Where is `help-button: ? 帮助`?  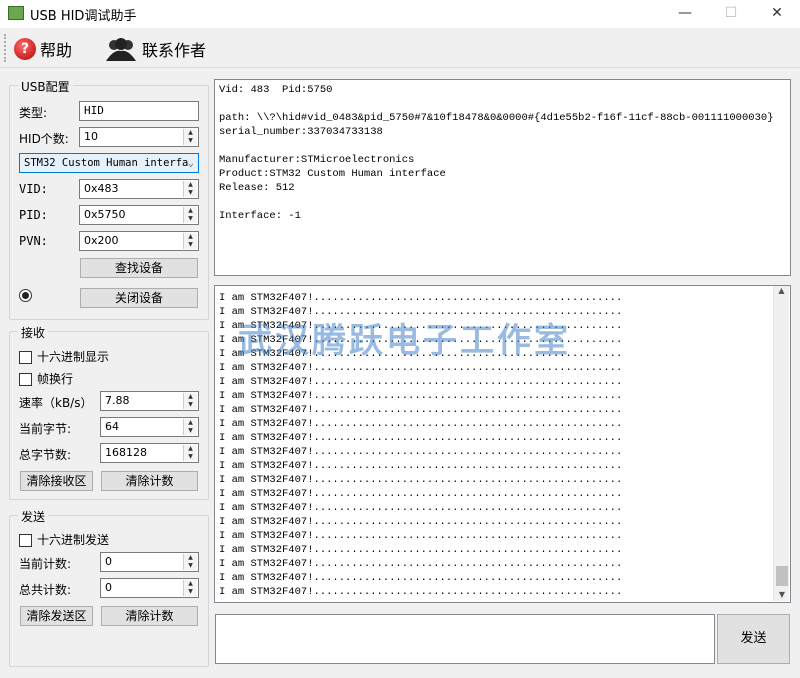 help-button: ? 帮助 is located at coordinates (43, 49).